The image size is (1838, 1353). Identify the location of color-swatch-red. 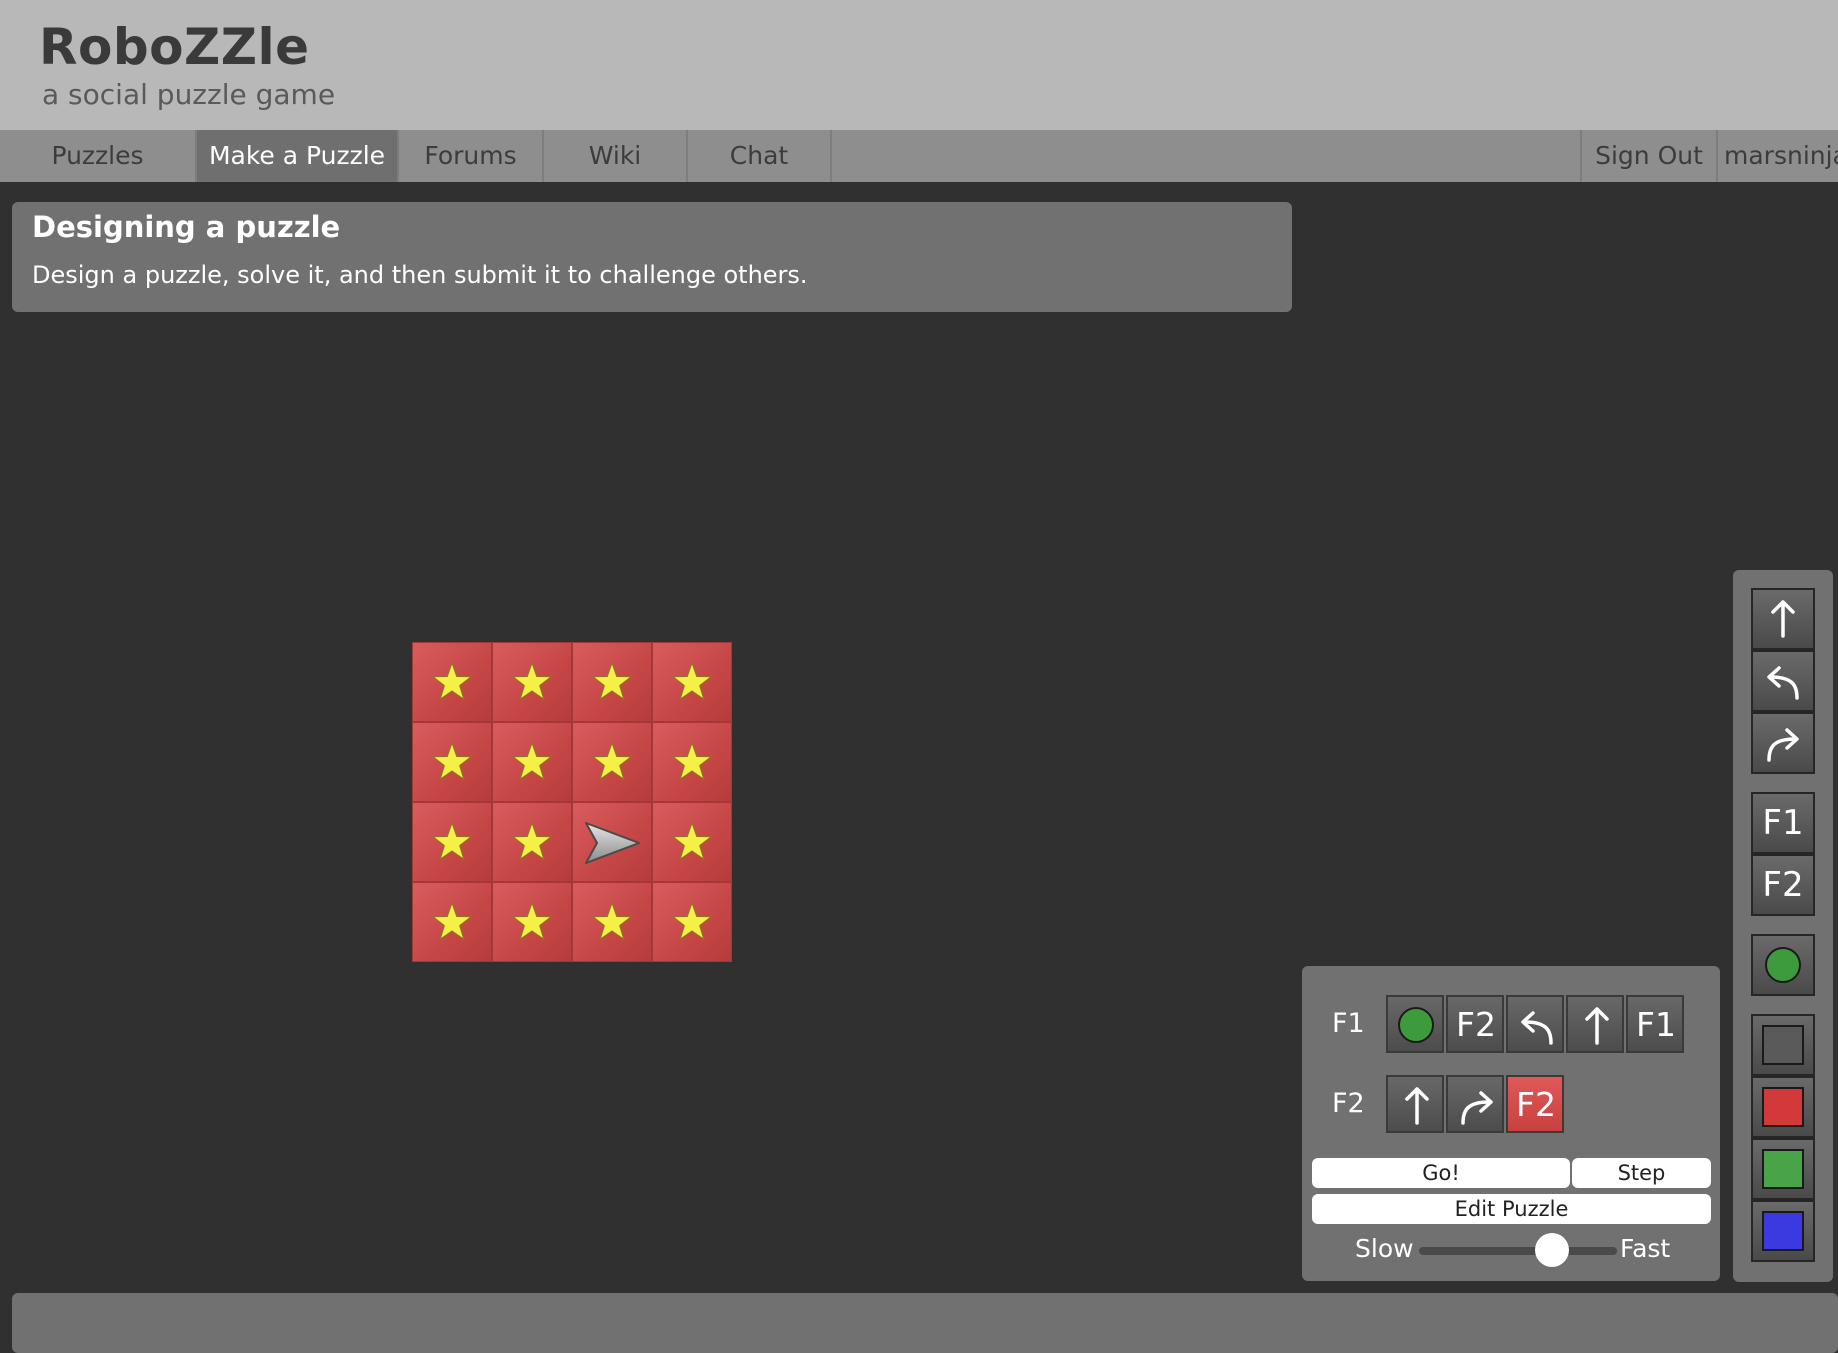
(1783, 1107).